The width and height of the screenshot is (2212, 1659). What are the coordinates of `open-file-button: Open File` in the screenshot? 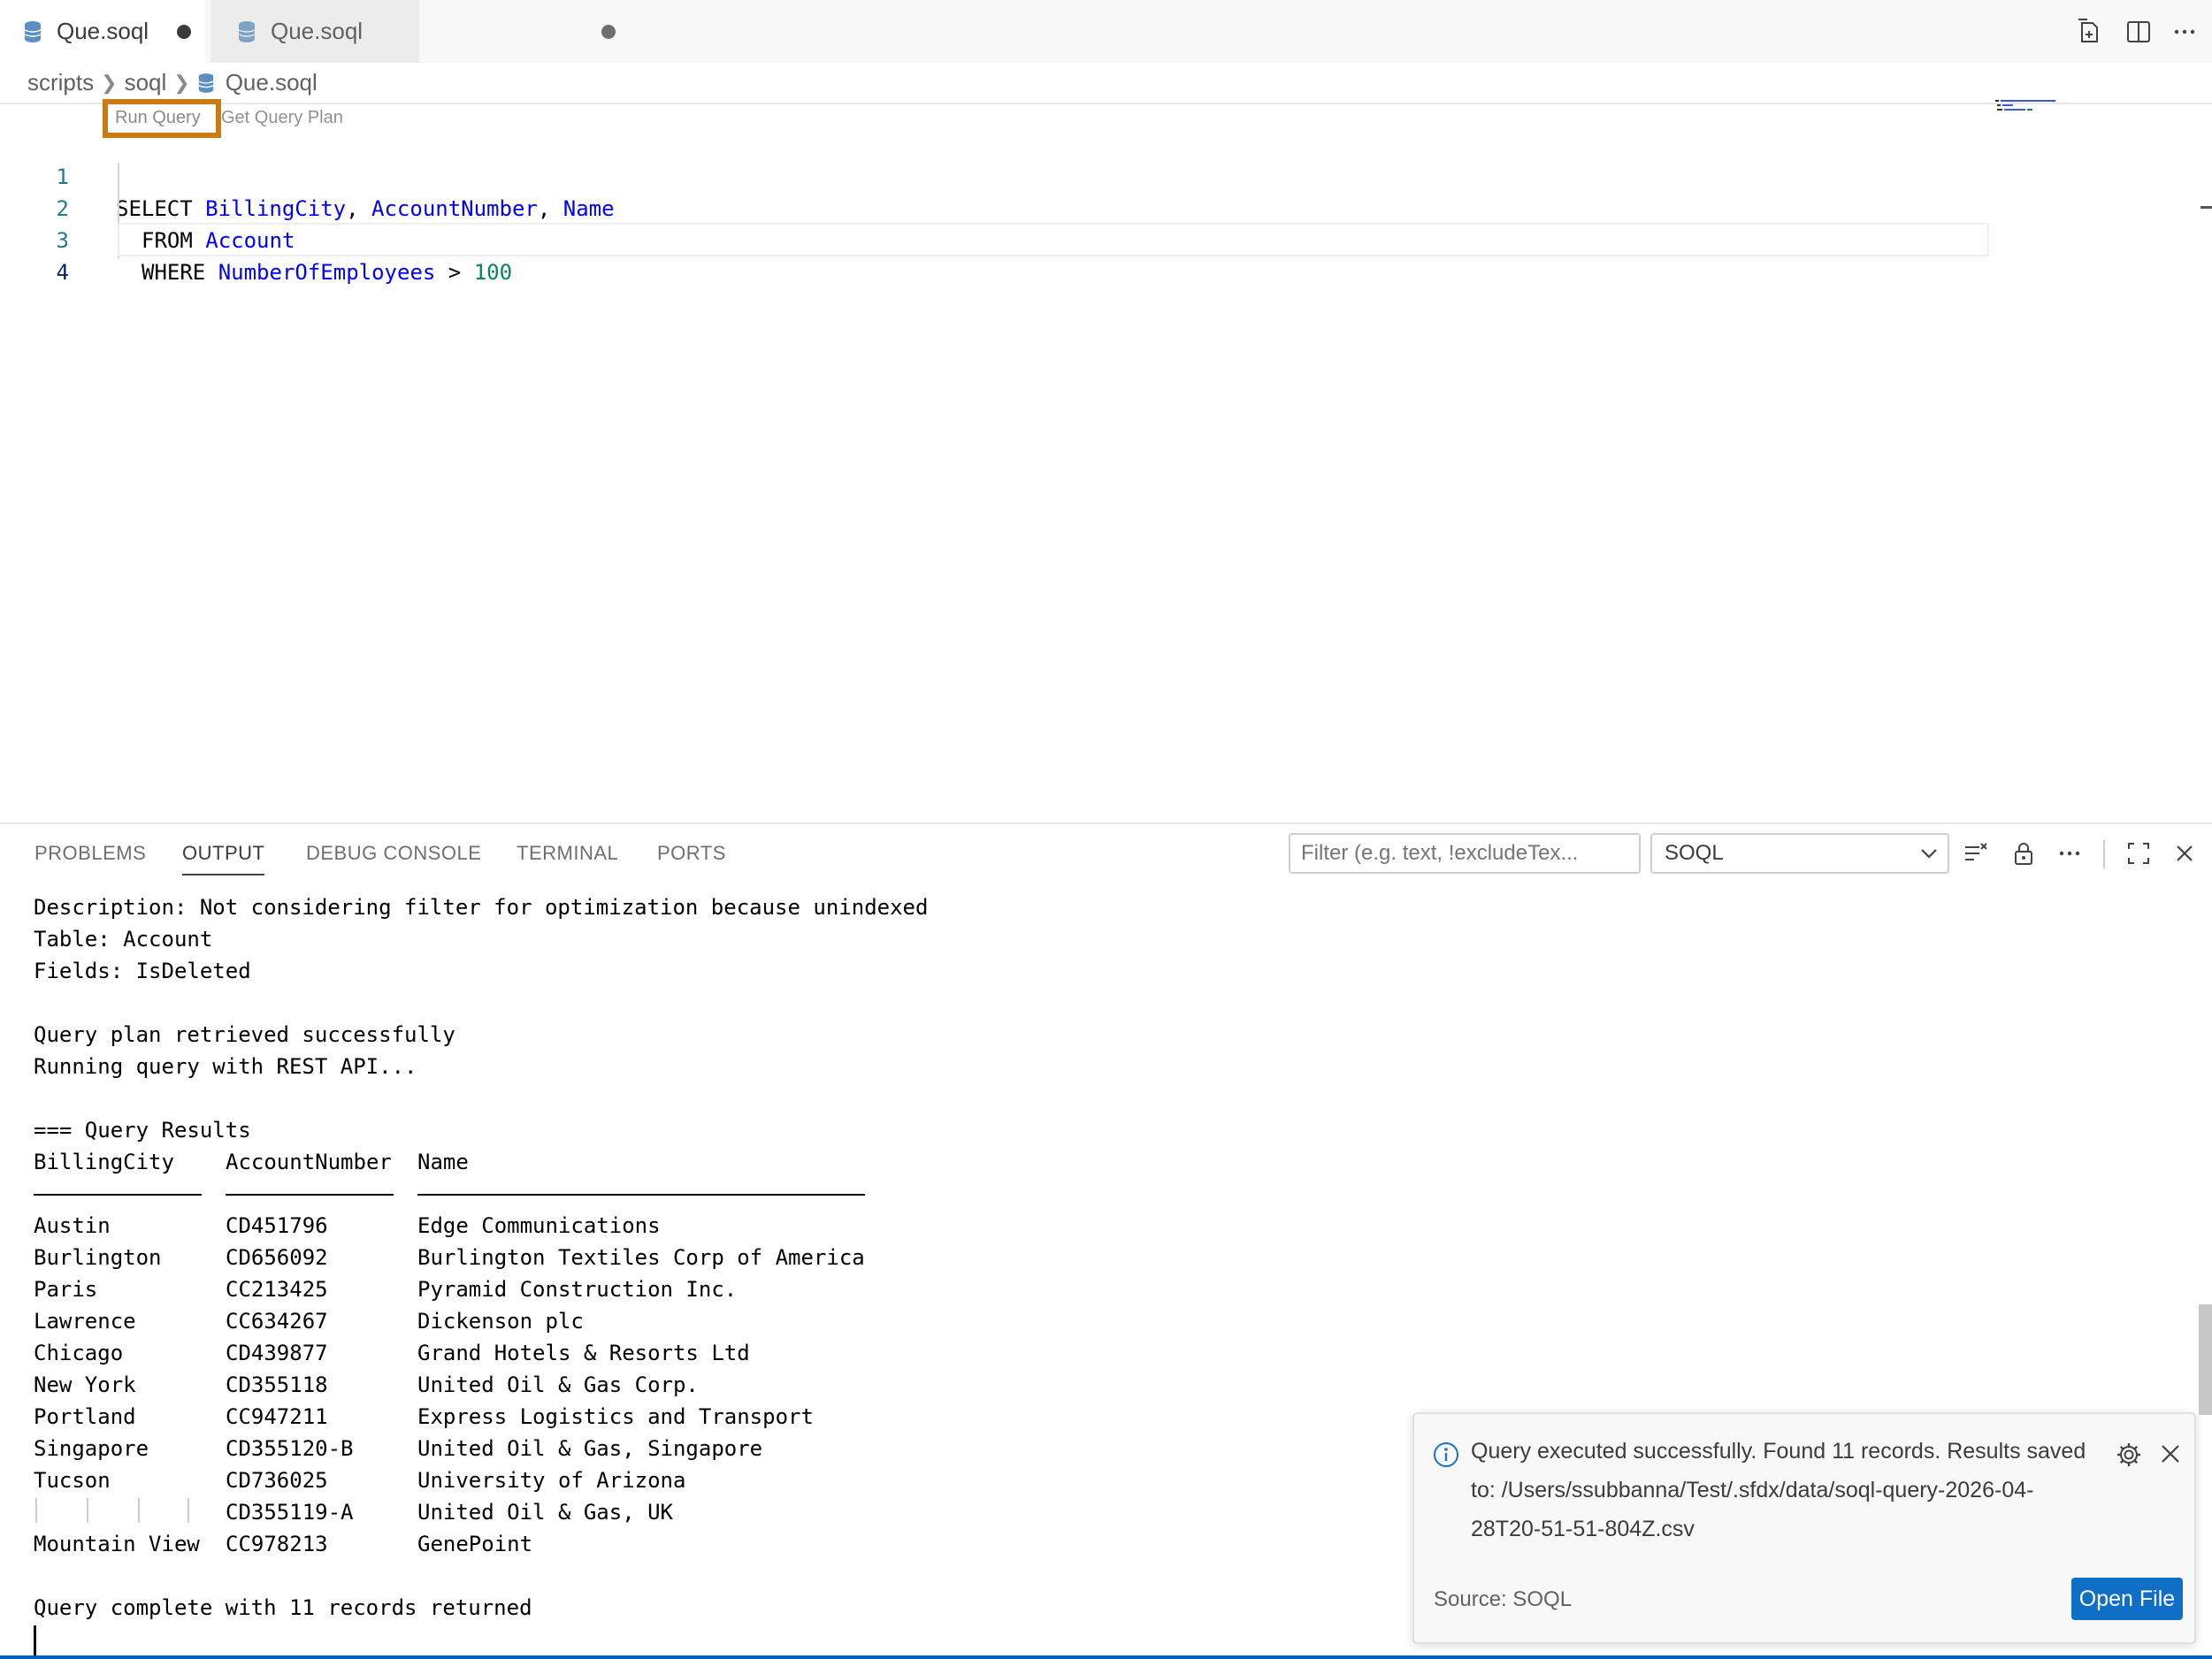 It's located at (2127, 1599).